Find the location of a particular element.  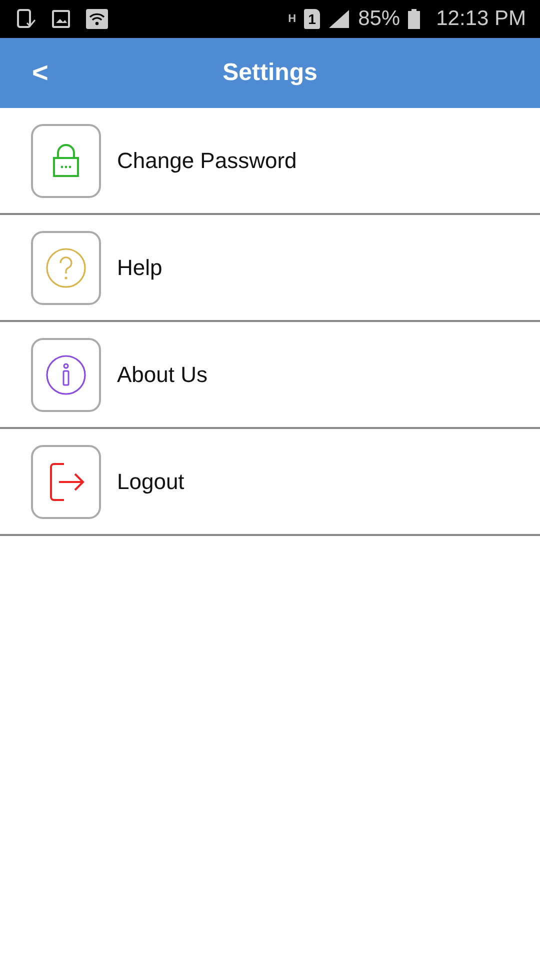

wifi-icon is located at coordinates (97, 19).